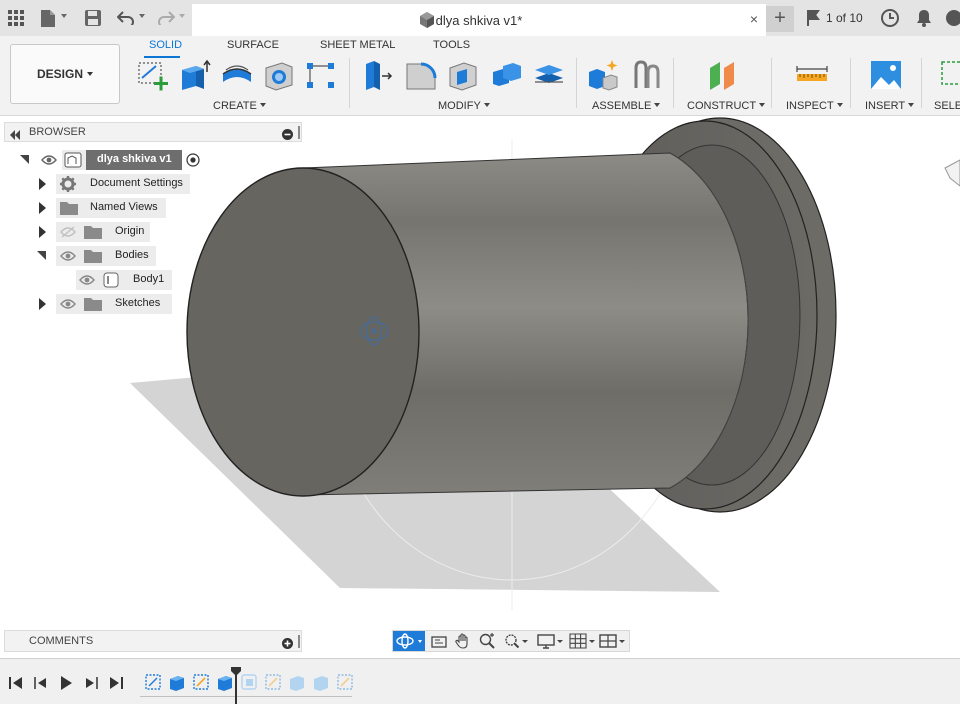 The image size is (960, 704). What do you see at coordinates (182, 16) in the screenshot?
I see `redo-caret-icon` at bounding box center [182, 16].